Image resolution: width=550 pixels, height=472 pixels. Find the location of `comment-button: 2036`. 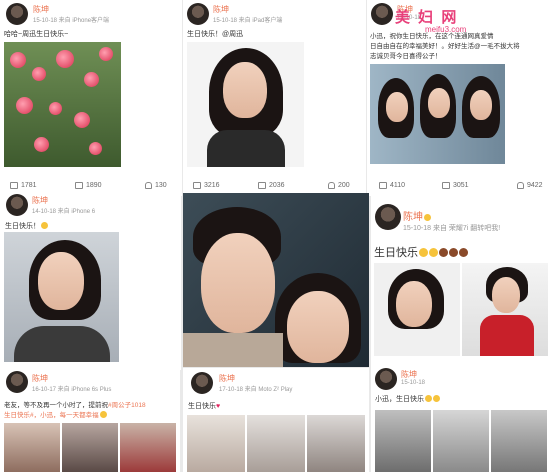

comment-button: 2036 is located at coordinates (271, 185).